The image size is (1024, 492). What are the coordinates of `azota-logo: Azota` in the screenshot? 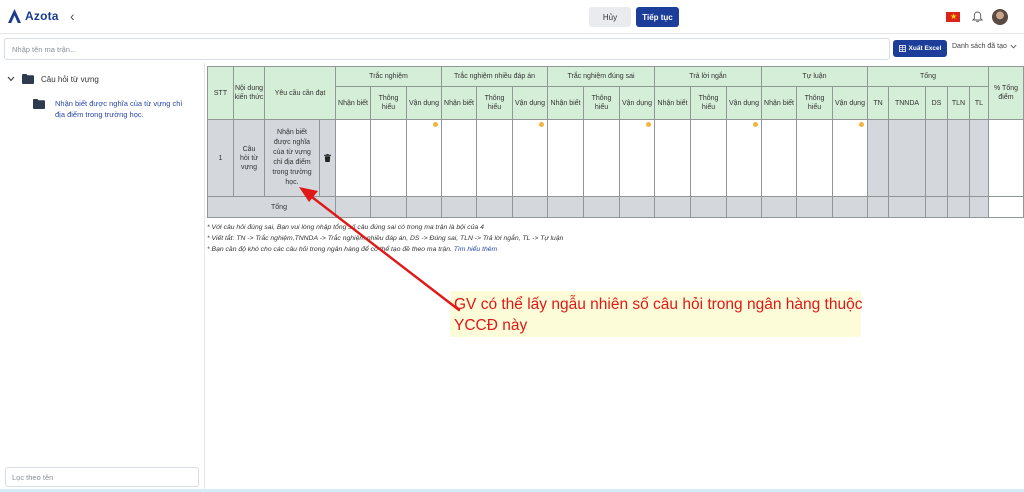 It's located at (33, 16).